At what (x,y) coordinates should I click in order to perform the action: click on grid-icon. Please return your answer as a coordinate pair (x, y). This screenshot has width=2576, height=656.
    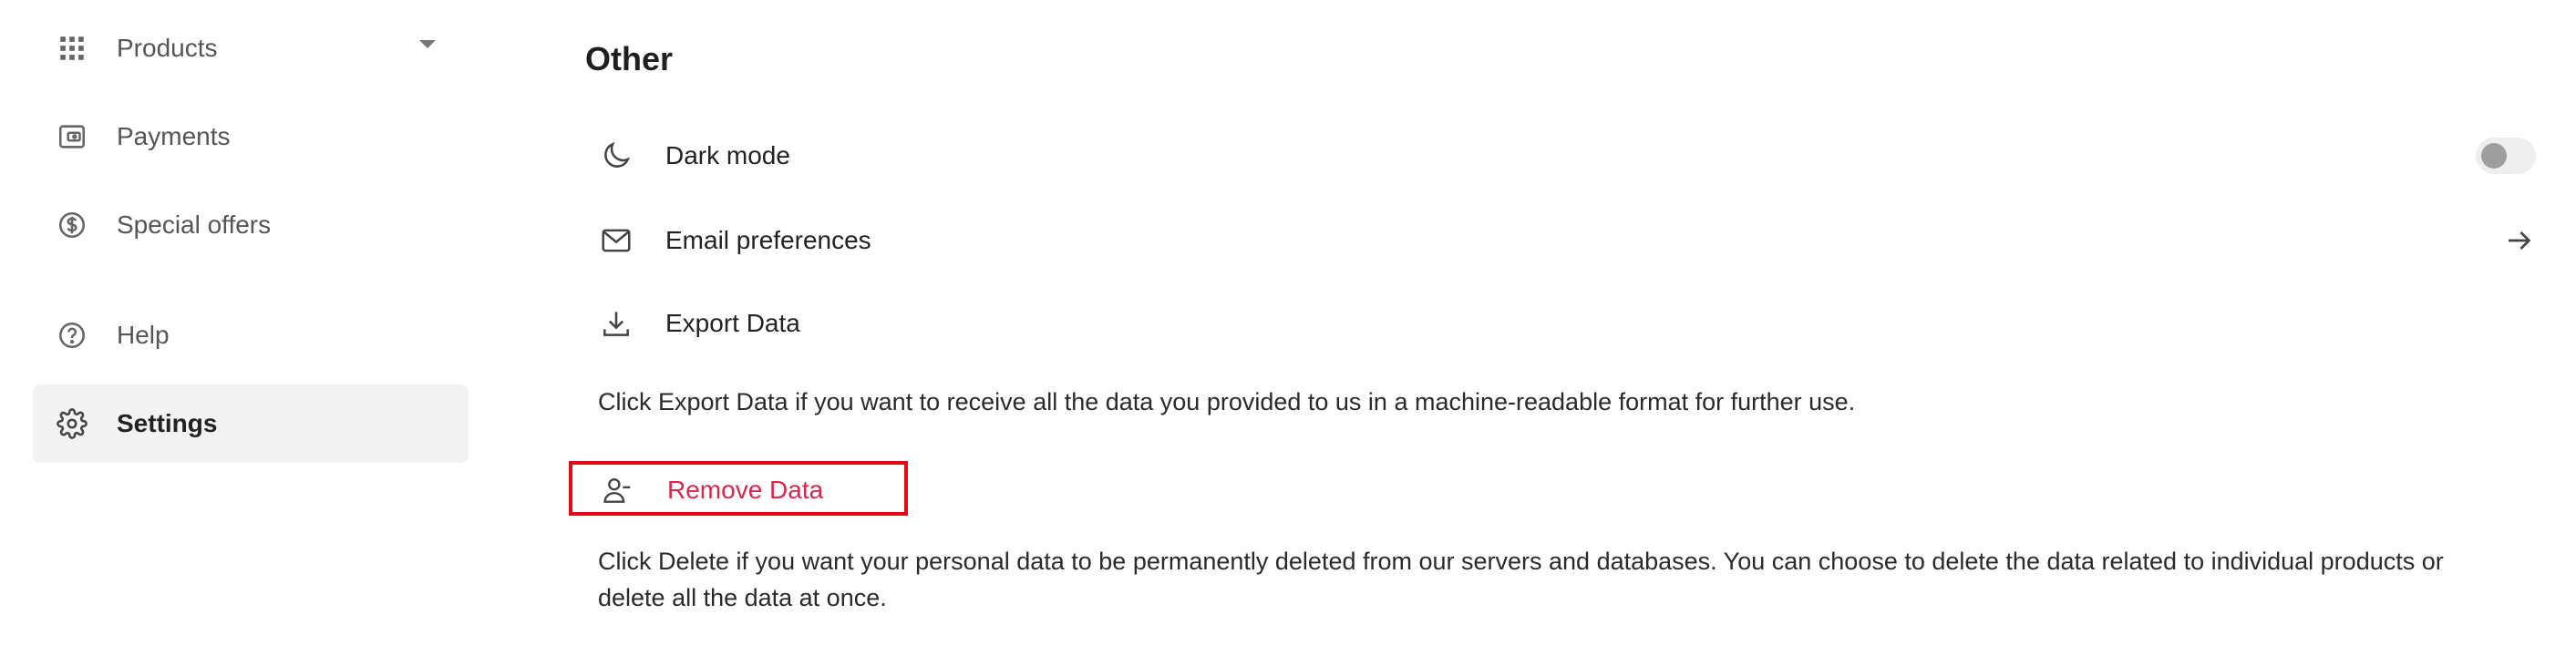
    Looking at the image, I should click on (72, 48).